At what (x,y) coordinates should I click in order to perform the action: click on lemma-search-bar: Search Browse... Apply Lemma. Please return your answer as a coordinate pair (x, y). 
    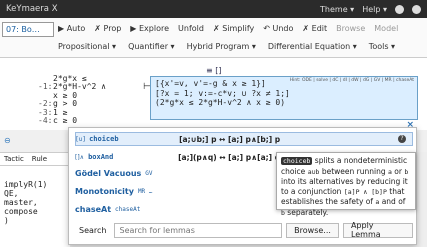
    Looking at the image, I should click on (244, 230).